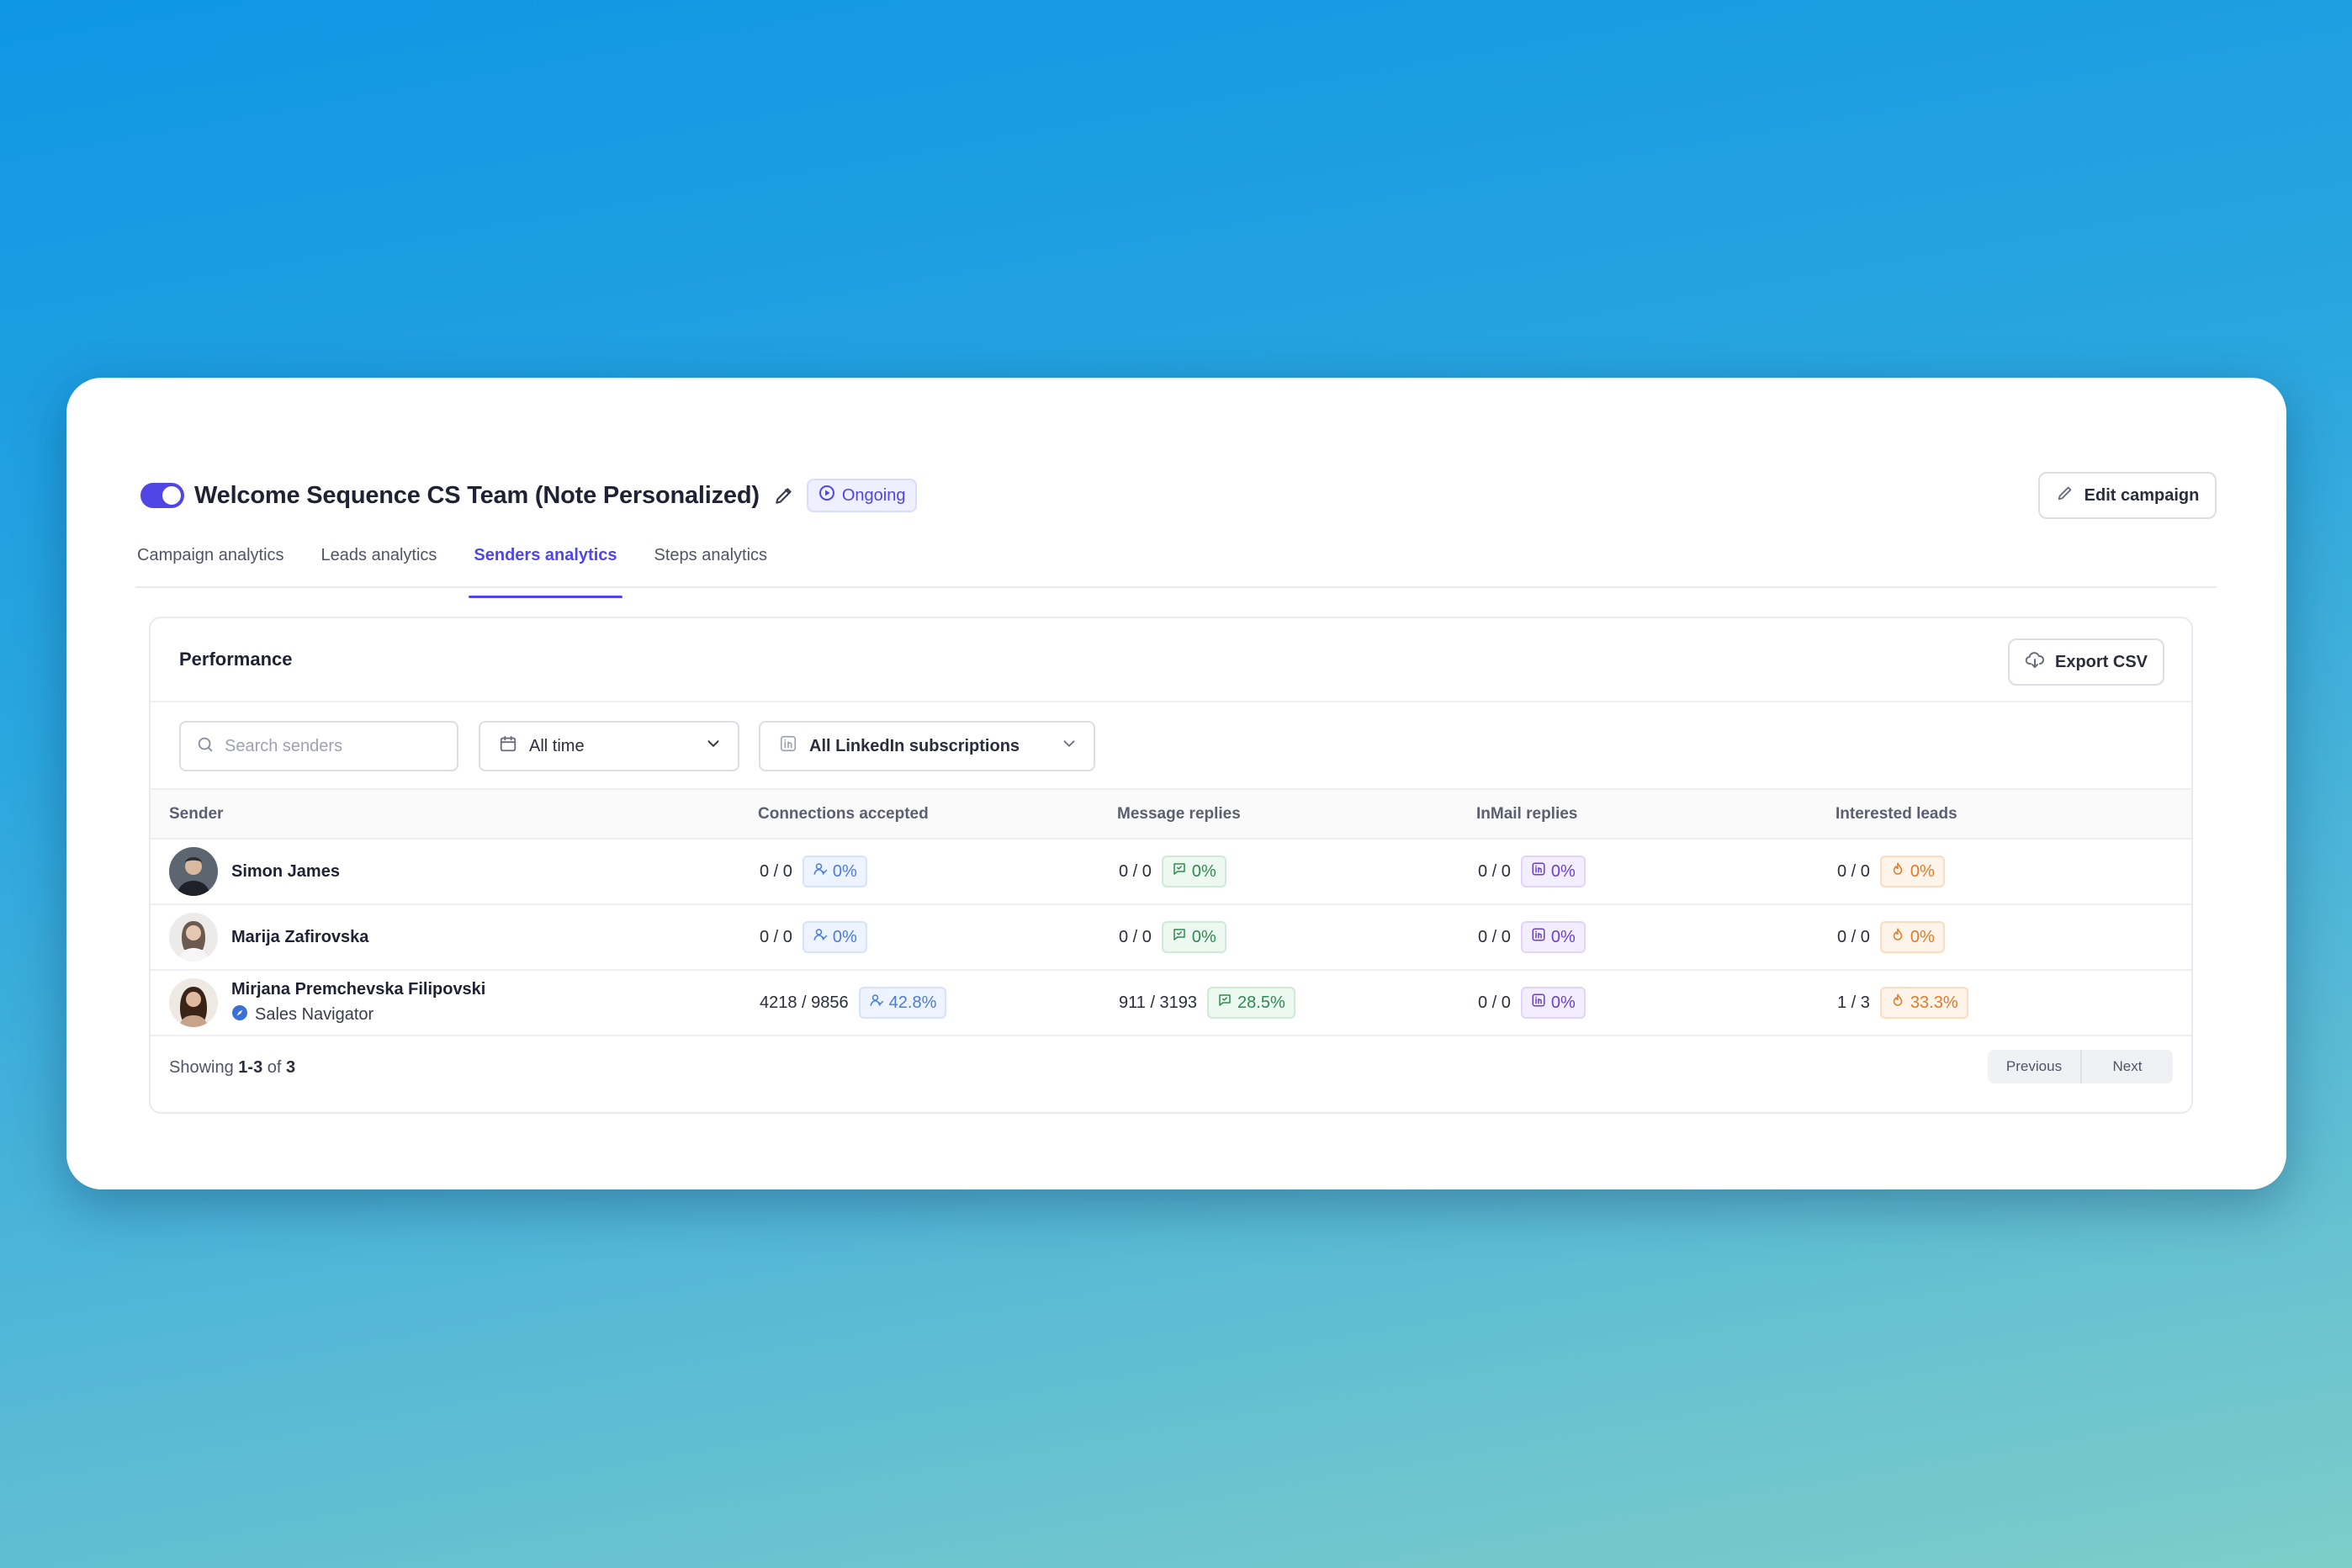 This screenshot has width=2352, height=1568. What do you see at coordinates (334, 746) in the screenshot?
I see `search-senders-input` at bounding box center [334, 746].